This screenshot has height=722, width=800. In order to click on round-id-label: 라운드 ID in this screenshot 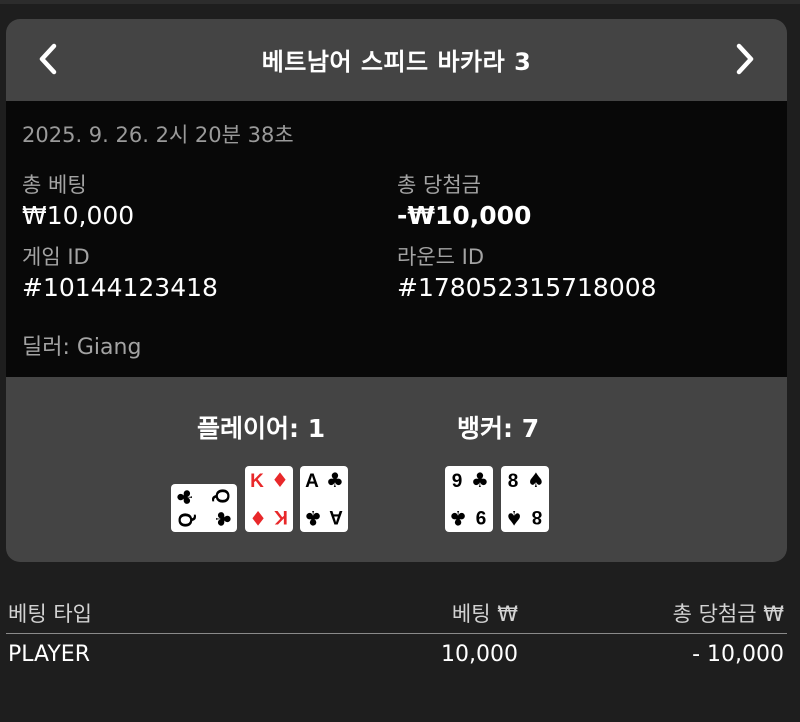, I will do `click(440, 257)`.